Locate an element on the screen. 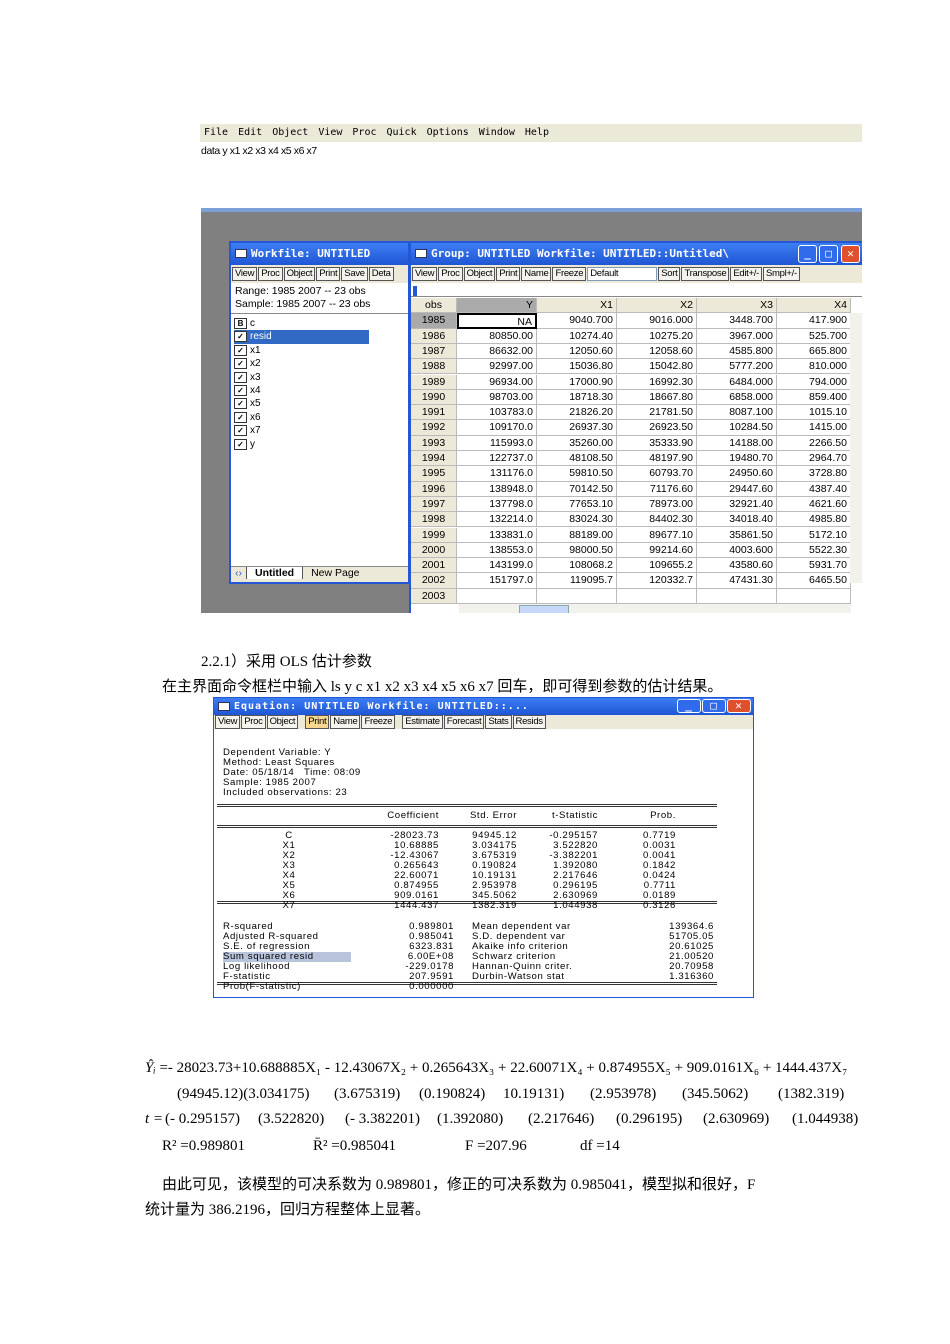 This screenshot has width=950, height=1344. table-cell: 6465.50 is located at coordinates (814, 581).